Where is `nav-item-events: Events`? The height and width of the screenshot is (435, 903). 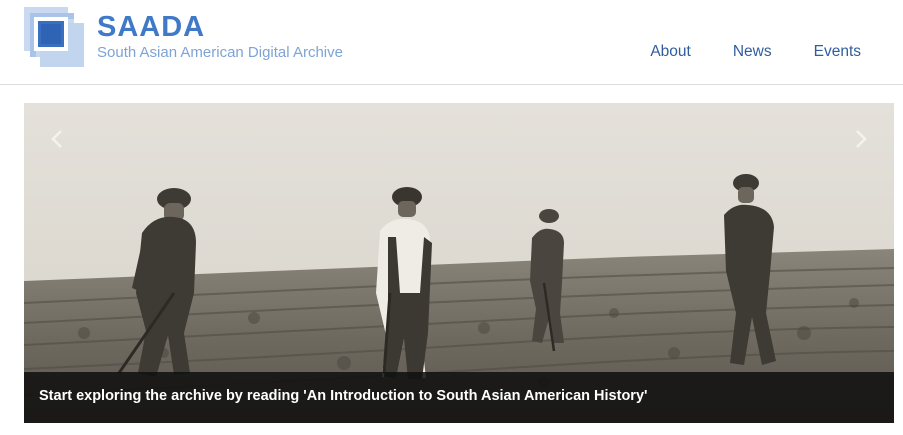
nav-item-events: Events is located at coordinates (837, 52).